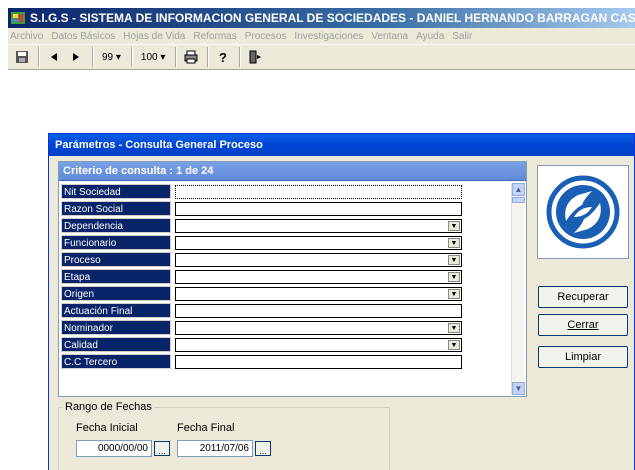 Image resolution: width=635 pixels, height=470 pixels. I want to click on date-range-legend: Rango de Fechas, so click(108, 407).